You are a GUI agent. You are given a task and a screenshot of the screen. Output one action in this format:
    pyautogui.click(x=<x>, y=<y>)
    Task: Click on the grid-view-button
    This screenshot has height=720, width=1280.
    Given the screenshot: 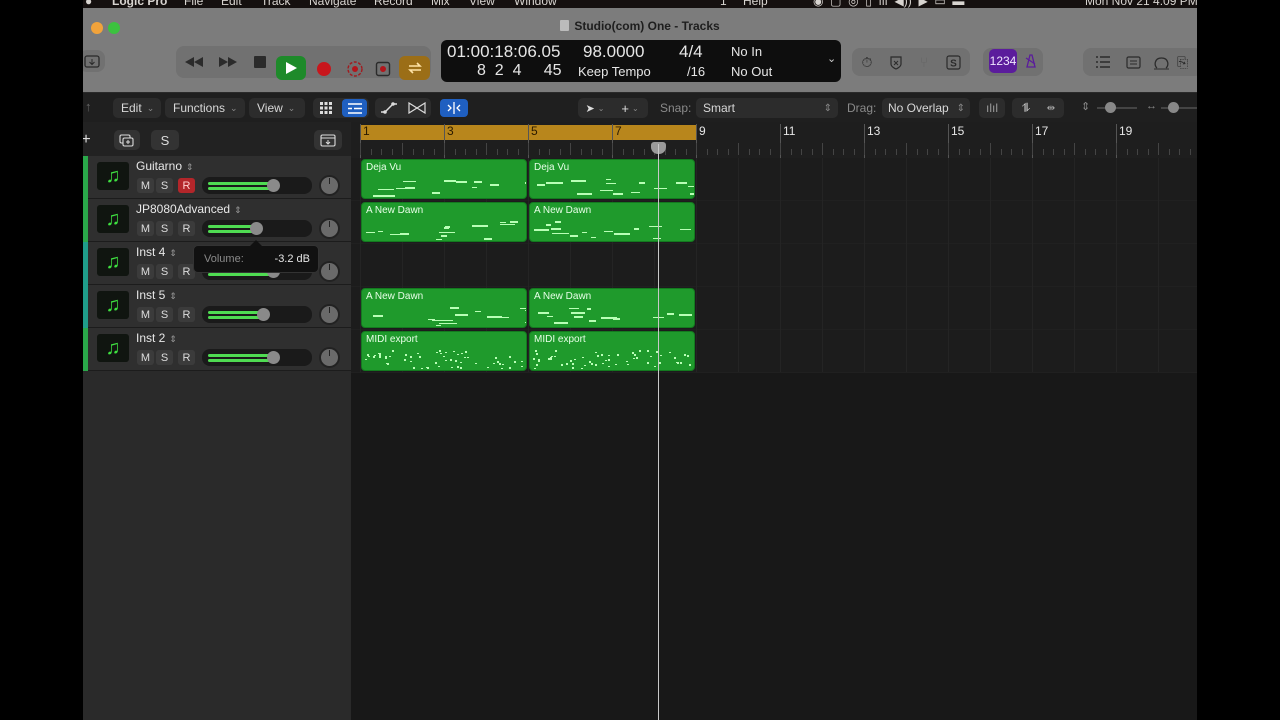 What is the action you would take?
    pyautogui.click(x=326, y=108)
    